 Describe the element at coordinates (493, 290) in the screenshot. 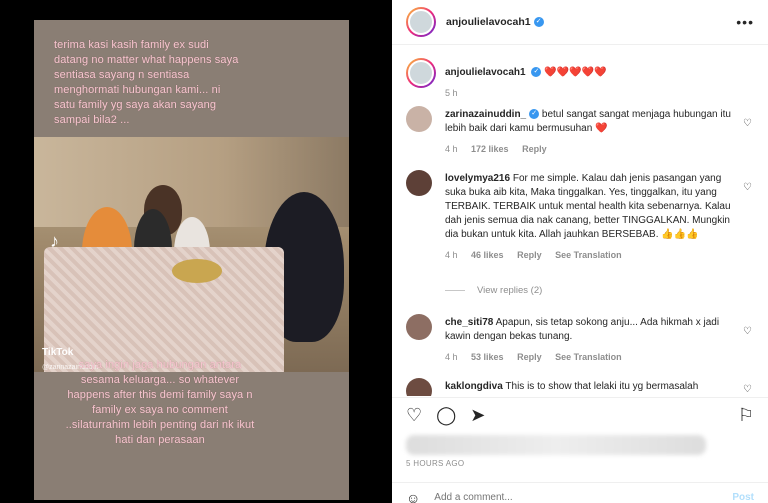

I see `view-replies-button: View replies (2)` at that location.